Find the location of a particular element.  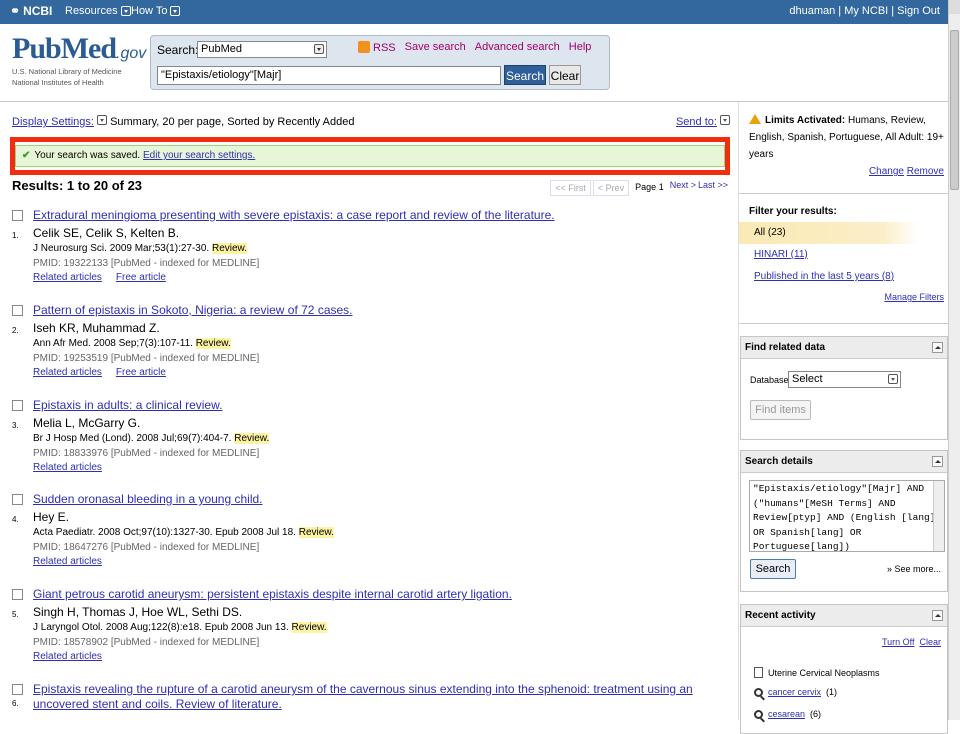

search-label: Search: is located at coordinates (178, 50).